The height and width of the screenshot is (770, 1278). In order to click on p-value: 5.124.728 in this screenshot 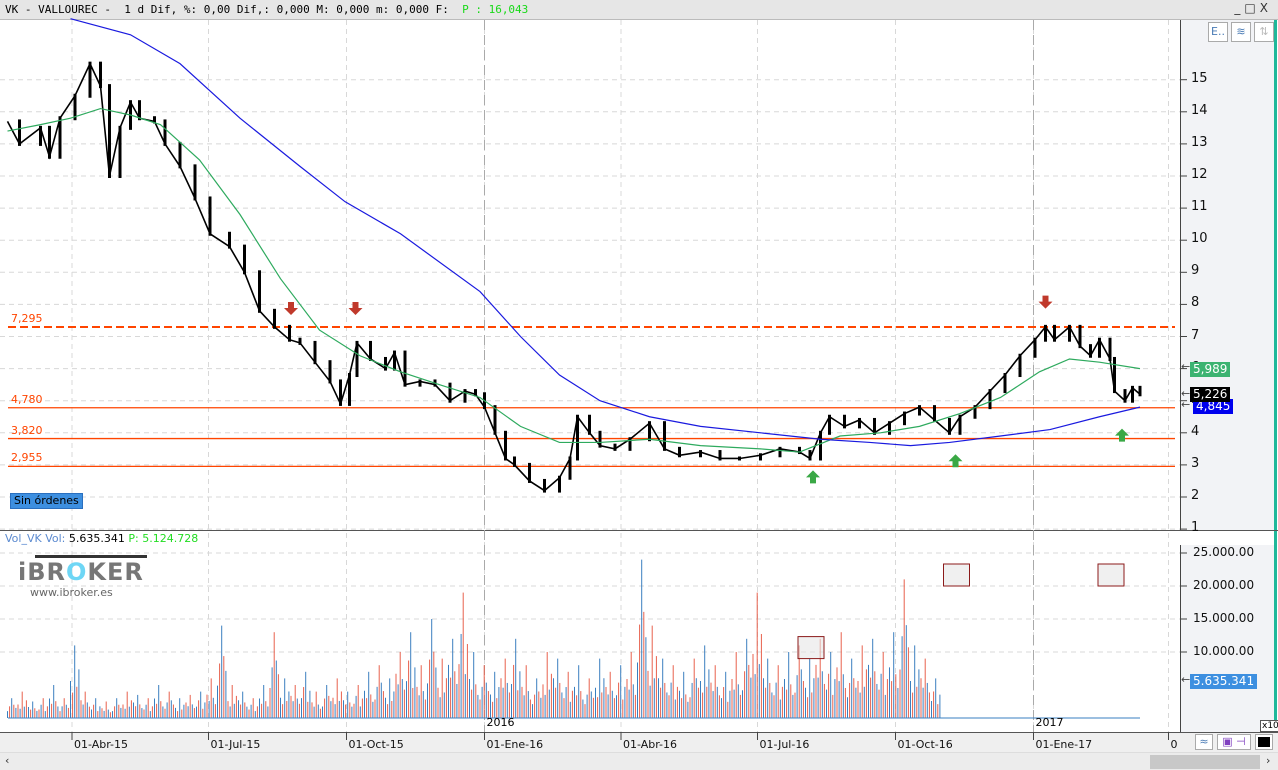, I will do `click(170, 538)`.